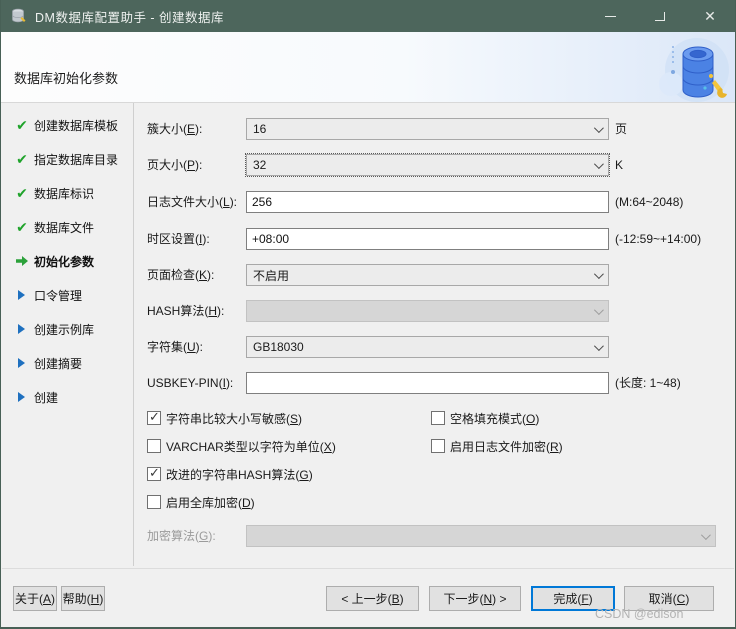 The height and width of the screenshot is (629, 736). I want to click on checkbox-full-db-encryption: ✓ 启用全库加密(D), so click(201, 502).